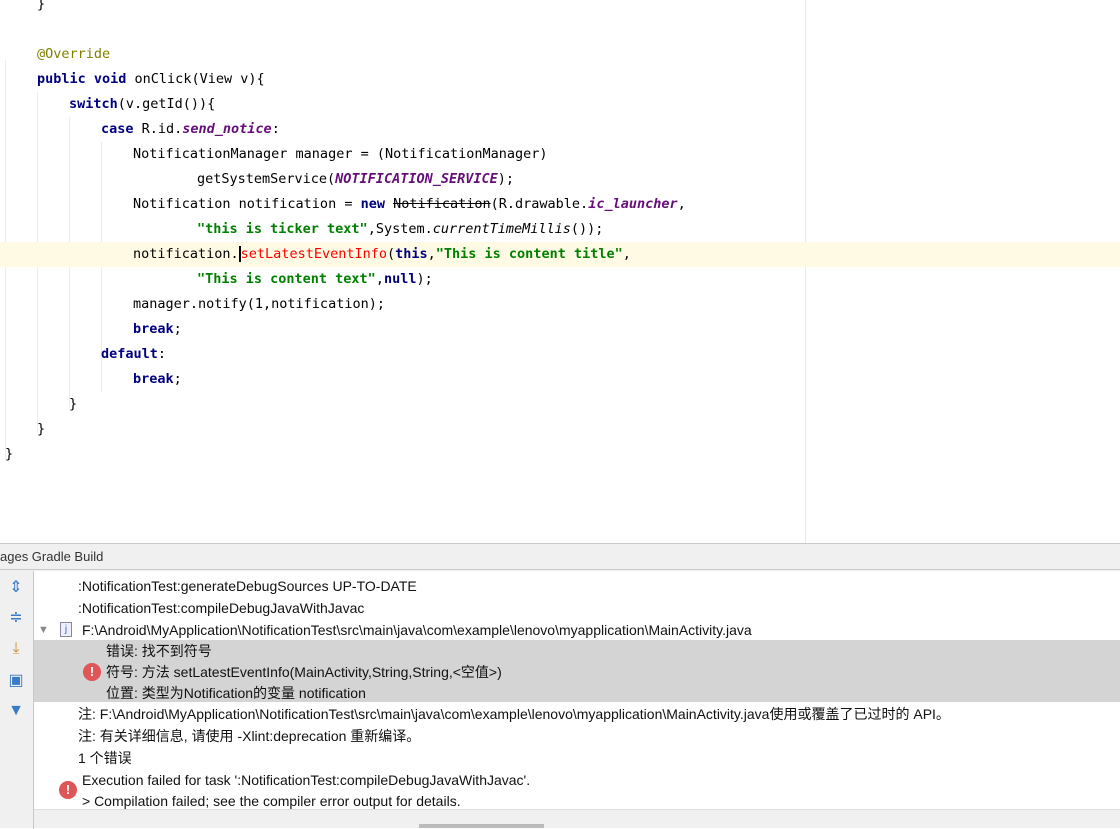 The image size is (1120, 829). I want to click on code-token: NOTIFICATION_SERVICE, so click(416, 179).